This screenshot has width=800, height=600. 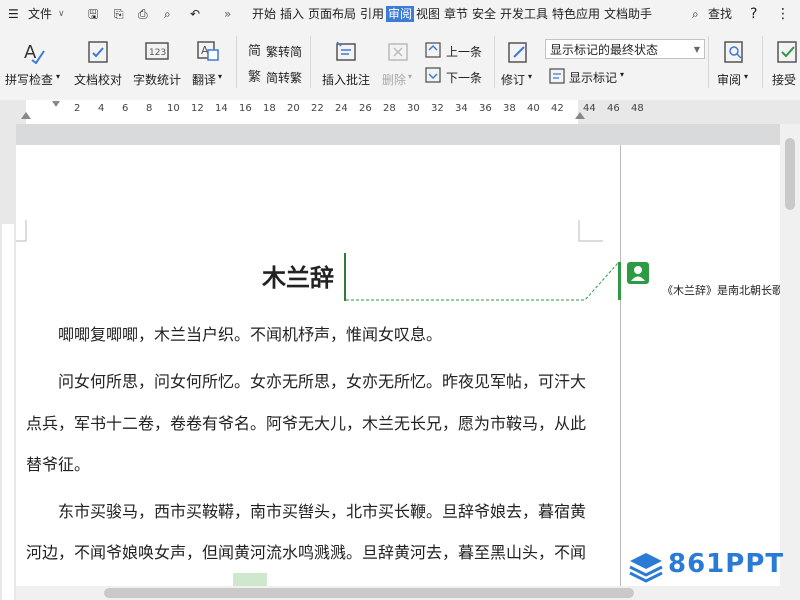 I want to click on simp-to-trad-icon: 繁, so click(x=256, y=76).